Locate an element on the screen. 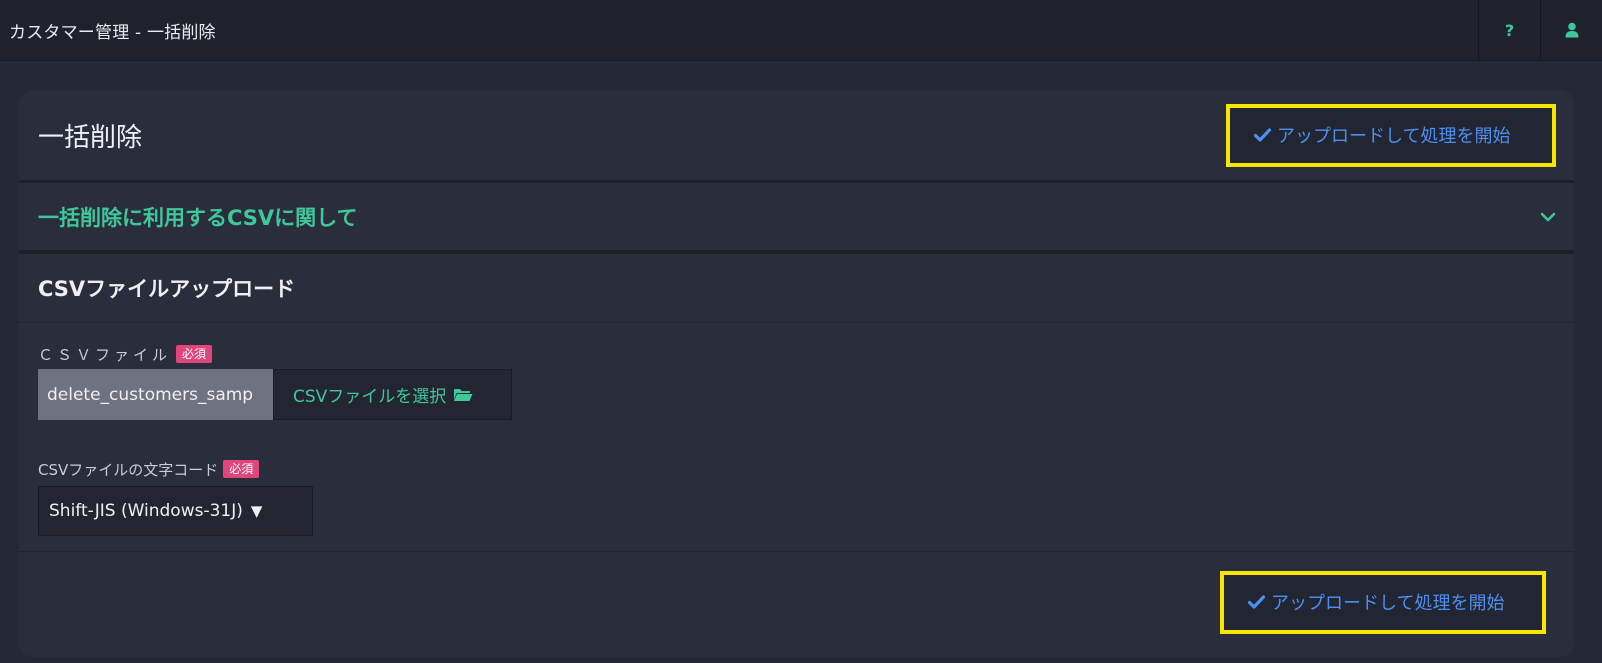  csv-info-accordion: 一括削除に利用するCSVに関して is located at coordinates (796, 218).